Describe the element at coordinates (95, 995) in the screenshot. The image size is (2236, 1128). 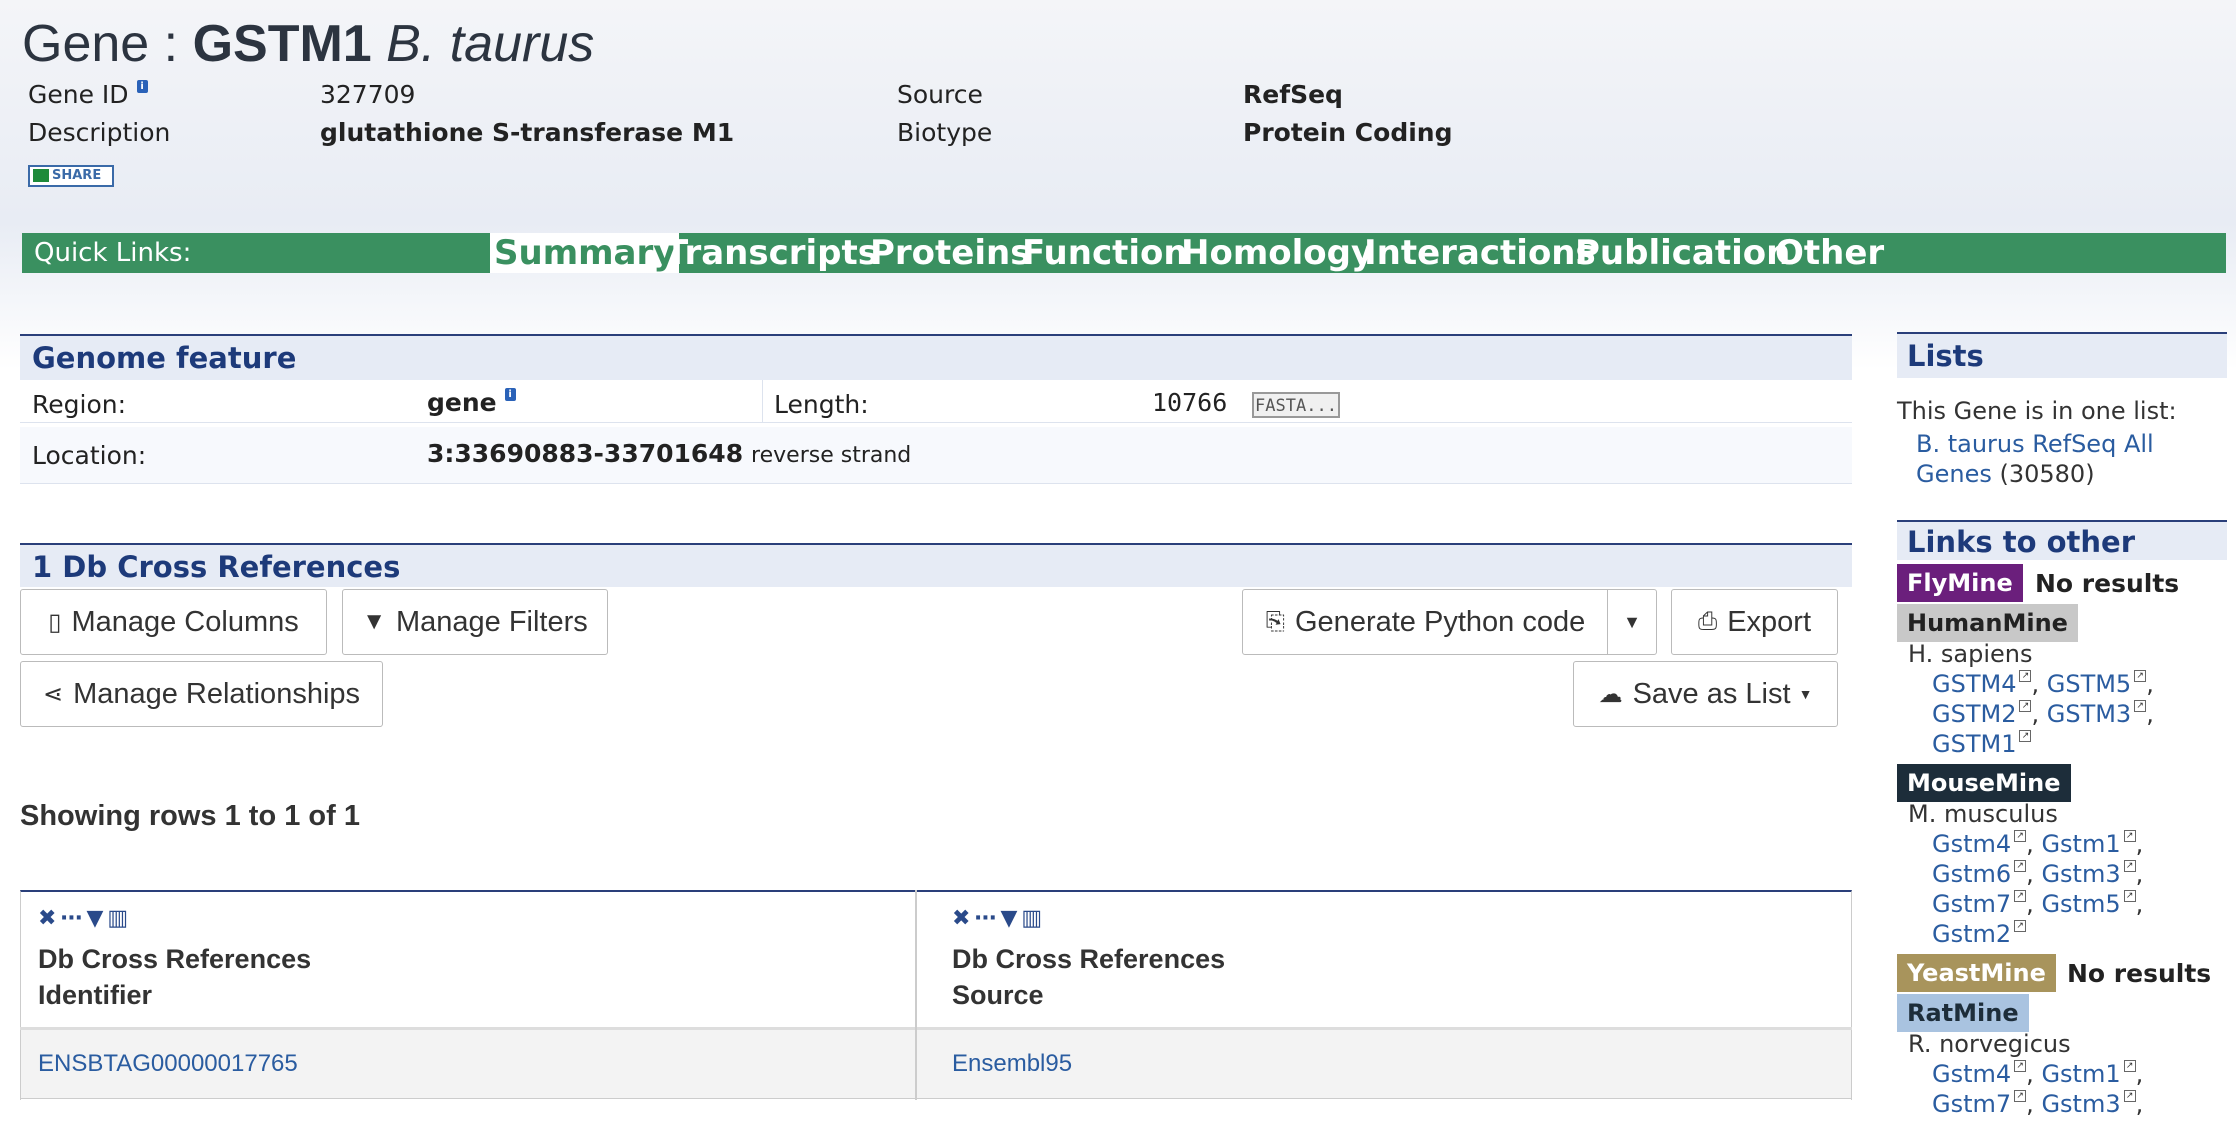
I see `column-header-line2: Identifier` at that location.